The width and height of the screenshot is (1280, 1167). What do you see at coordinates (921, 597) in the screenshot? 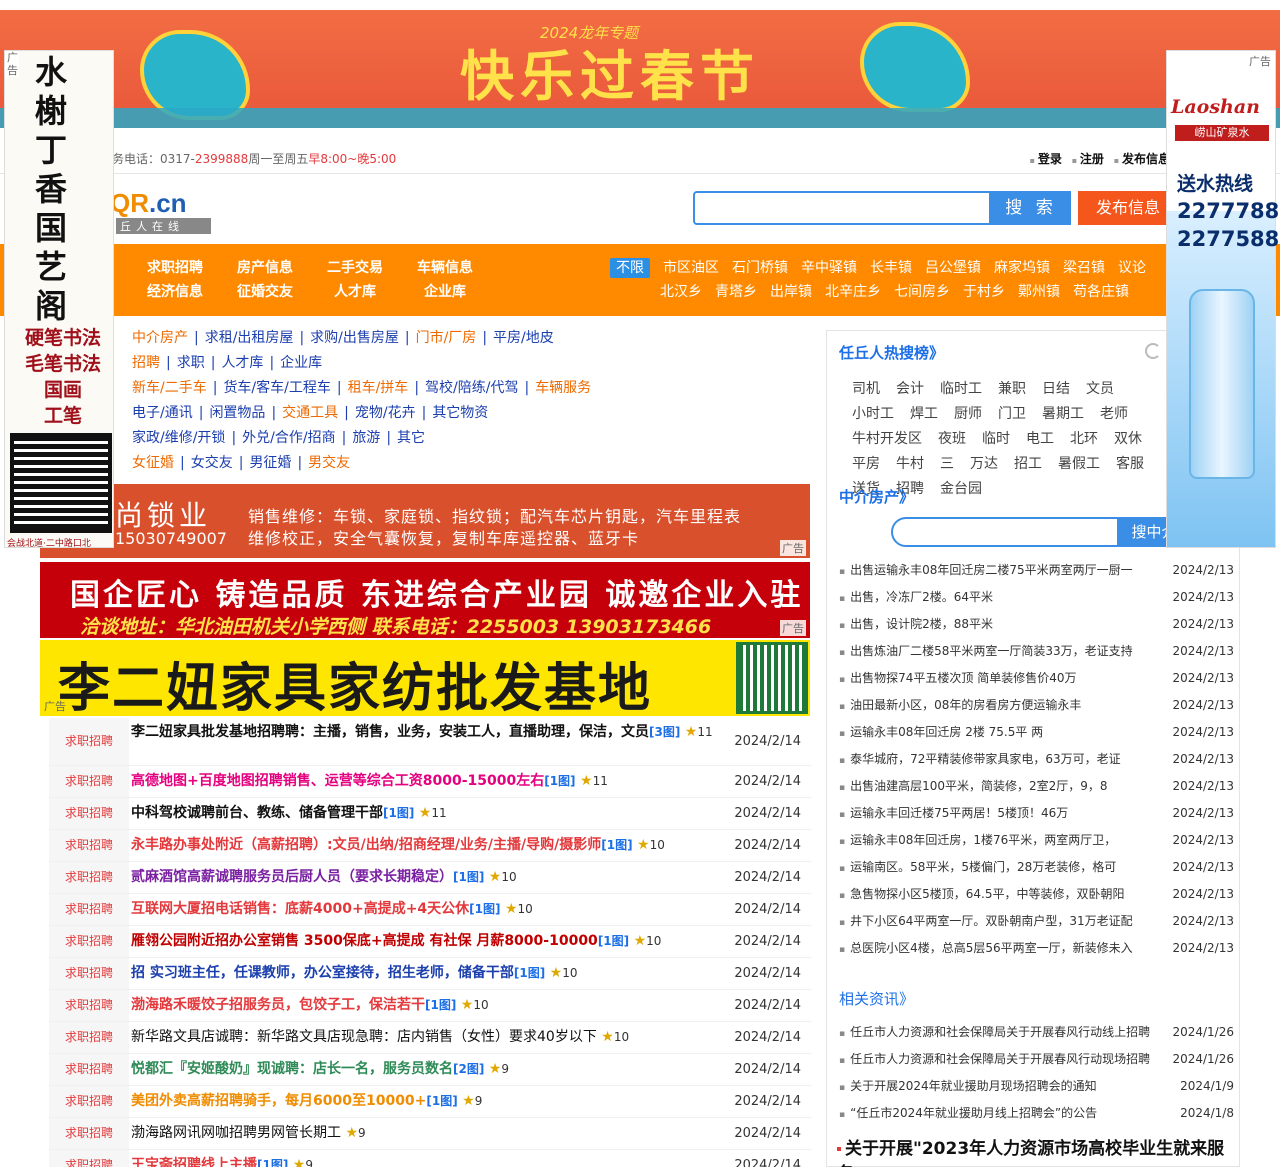
I see `agent-listing-title: 出售，冷冻厂2楼。64平米` at bounding box center [921, 597].